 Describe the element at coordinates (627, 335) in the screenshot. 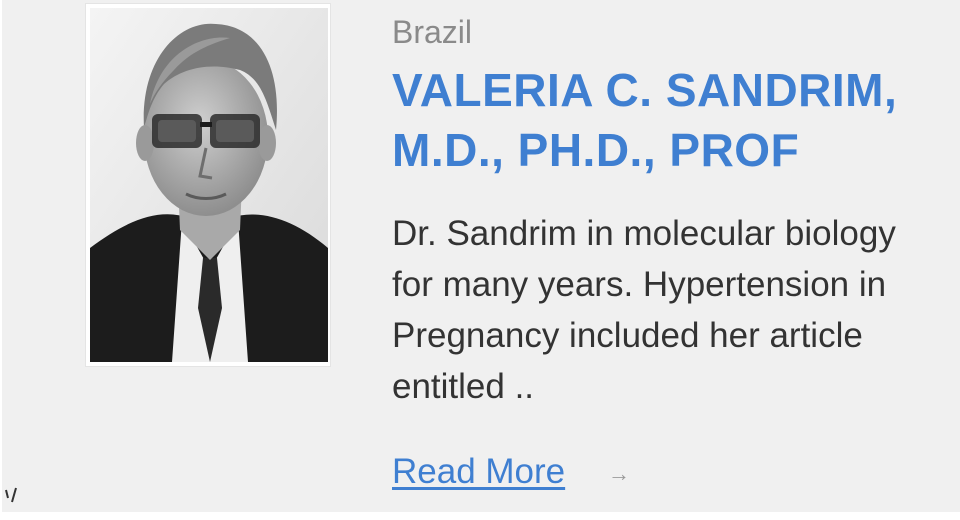

I see `bio-line: Pregnancy included her article` at that location.